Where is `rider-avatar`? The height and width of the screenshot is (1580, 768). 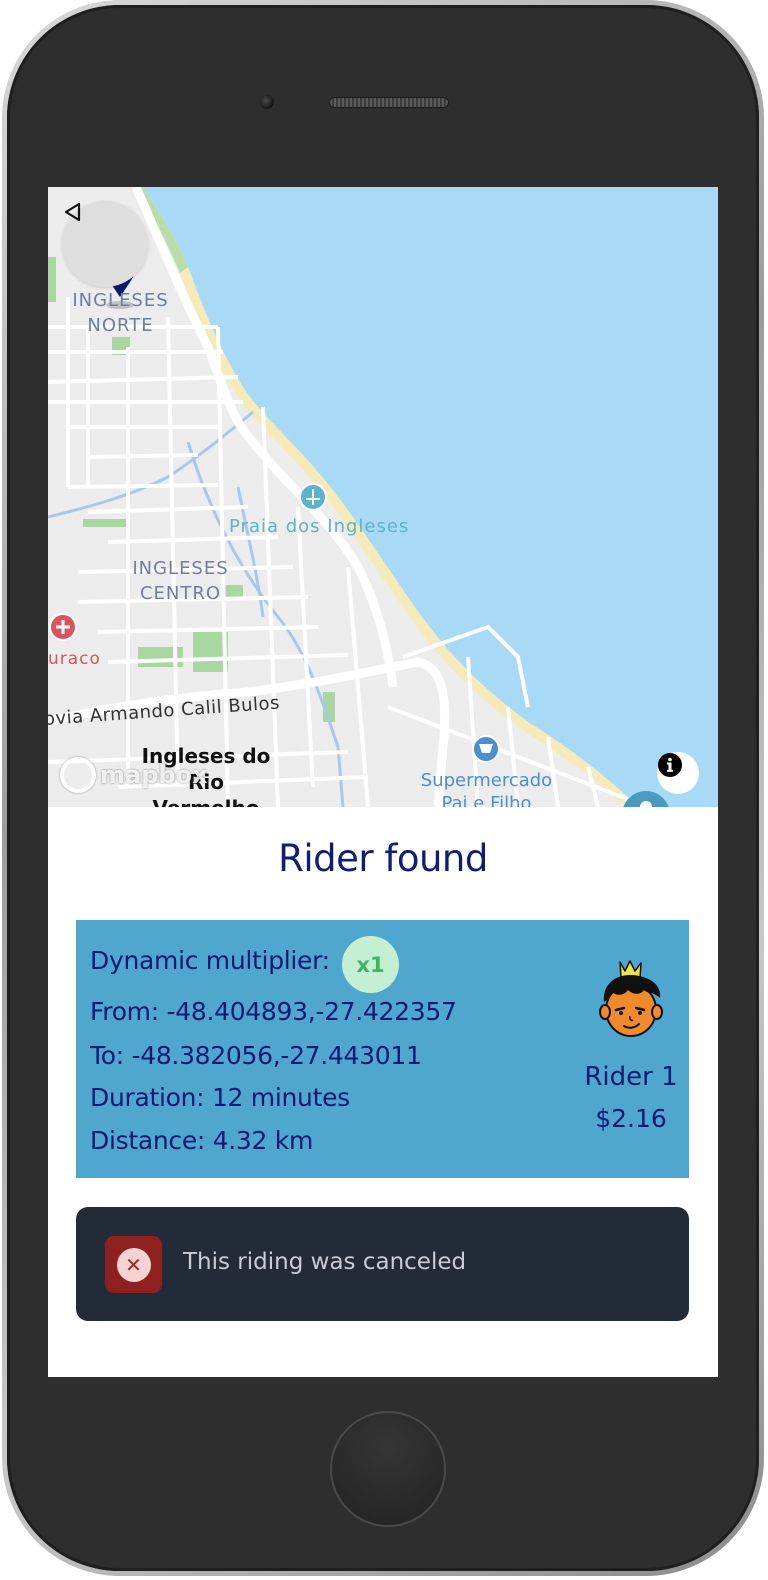 rider-avatar is located at coordinates (631, 998).